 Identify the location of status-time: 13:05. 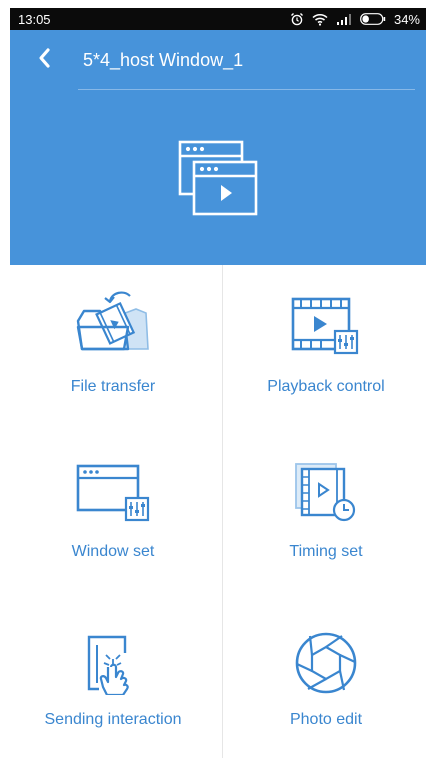
(34, 19).